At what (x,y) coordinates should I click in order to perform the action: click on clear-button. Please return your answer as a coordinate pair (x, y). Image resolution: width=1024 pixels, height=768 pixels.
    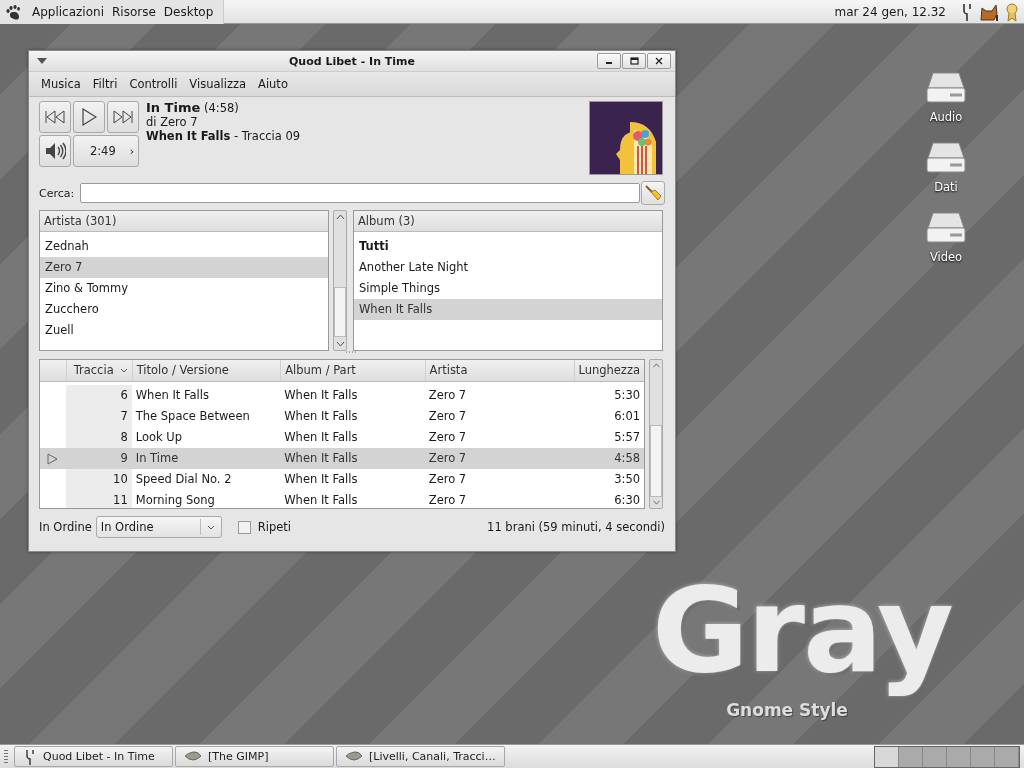
    Looking at the image, I should click on (653, 193).